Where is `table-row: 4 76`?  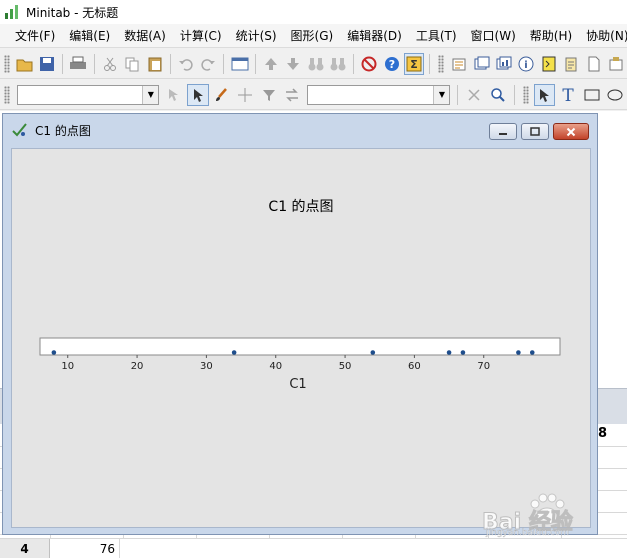
table-row: 4 76 is located at coordinates (313, 548).